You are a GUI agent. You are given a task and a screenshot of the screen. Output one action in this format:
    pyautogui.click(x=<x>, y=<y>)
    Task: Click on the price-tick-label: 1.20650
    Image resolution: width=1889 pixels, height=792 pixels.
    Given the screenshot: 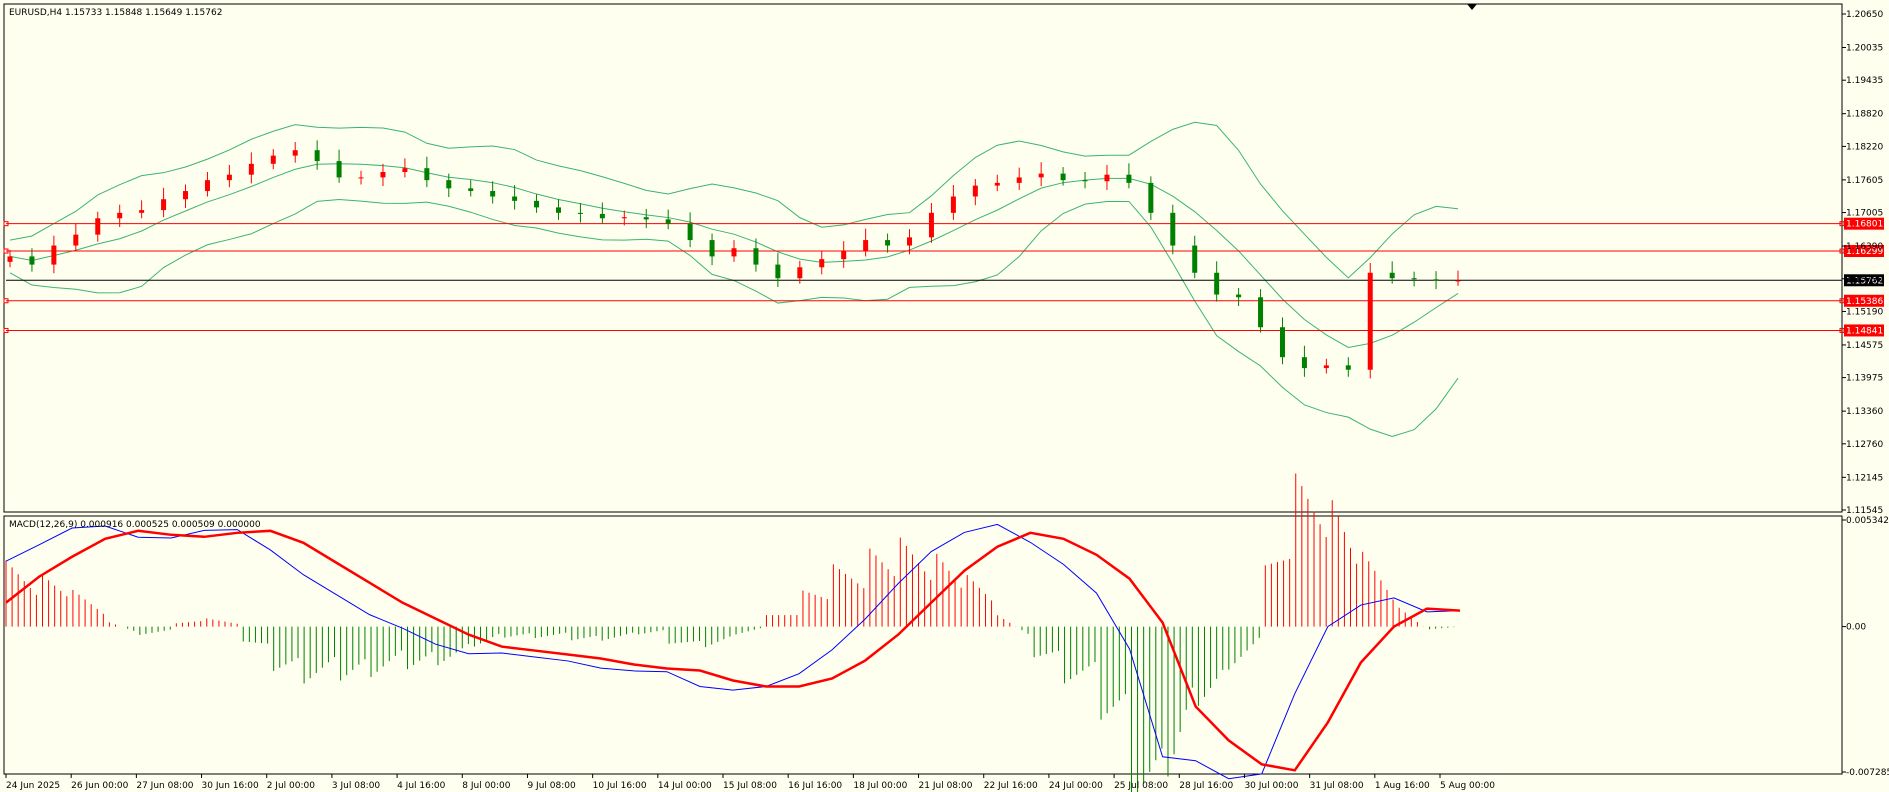 What is the action you would take?
    pyautogui.click(x=1864, y=15)
    